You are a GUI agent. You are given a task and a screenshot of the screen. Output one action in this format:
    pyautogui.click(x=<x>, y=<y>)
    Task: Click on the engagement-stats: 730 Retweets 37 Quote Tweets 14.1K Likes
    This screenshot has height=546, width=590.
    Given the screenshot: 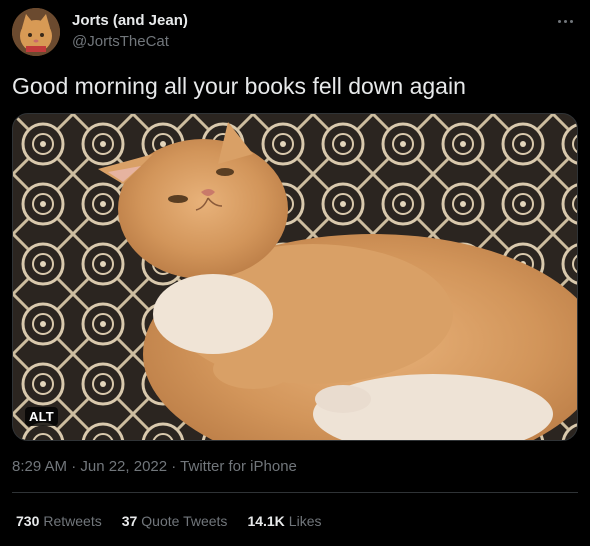 What is the action you would take?
    pyautogui.click(x=168, y=521)
    